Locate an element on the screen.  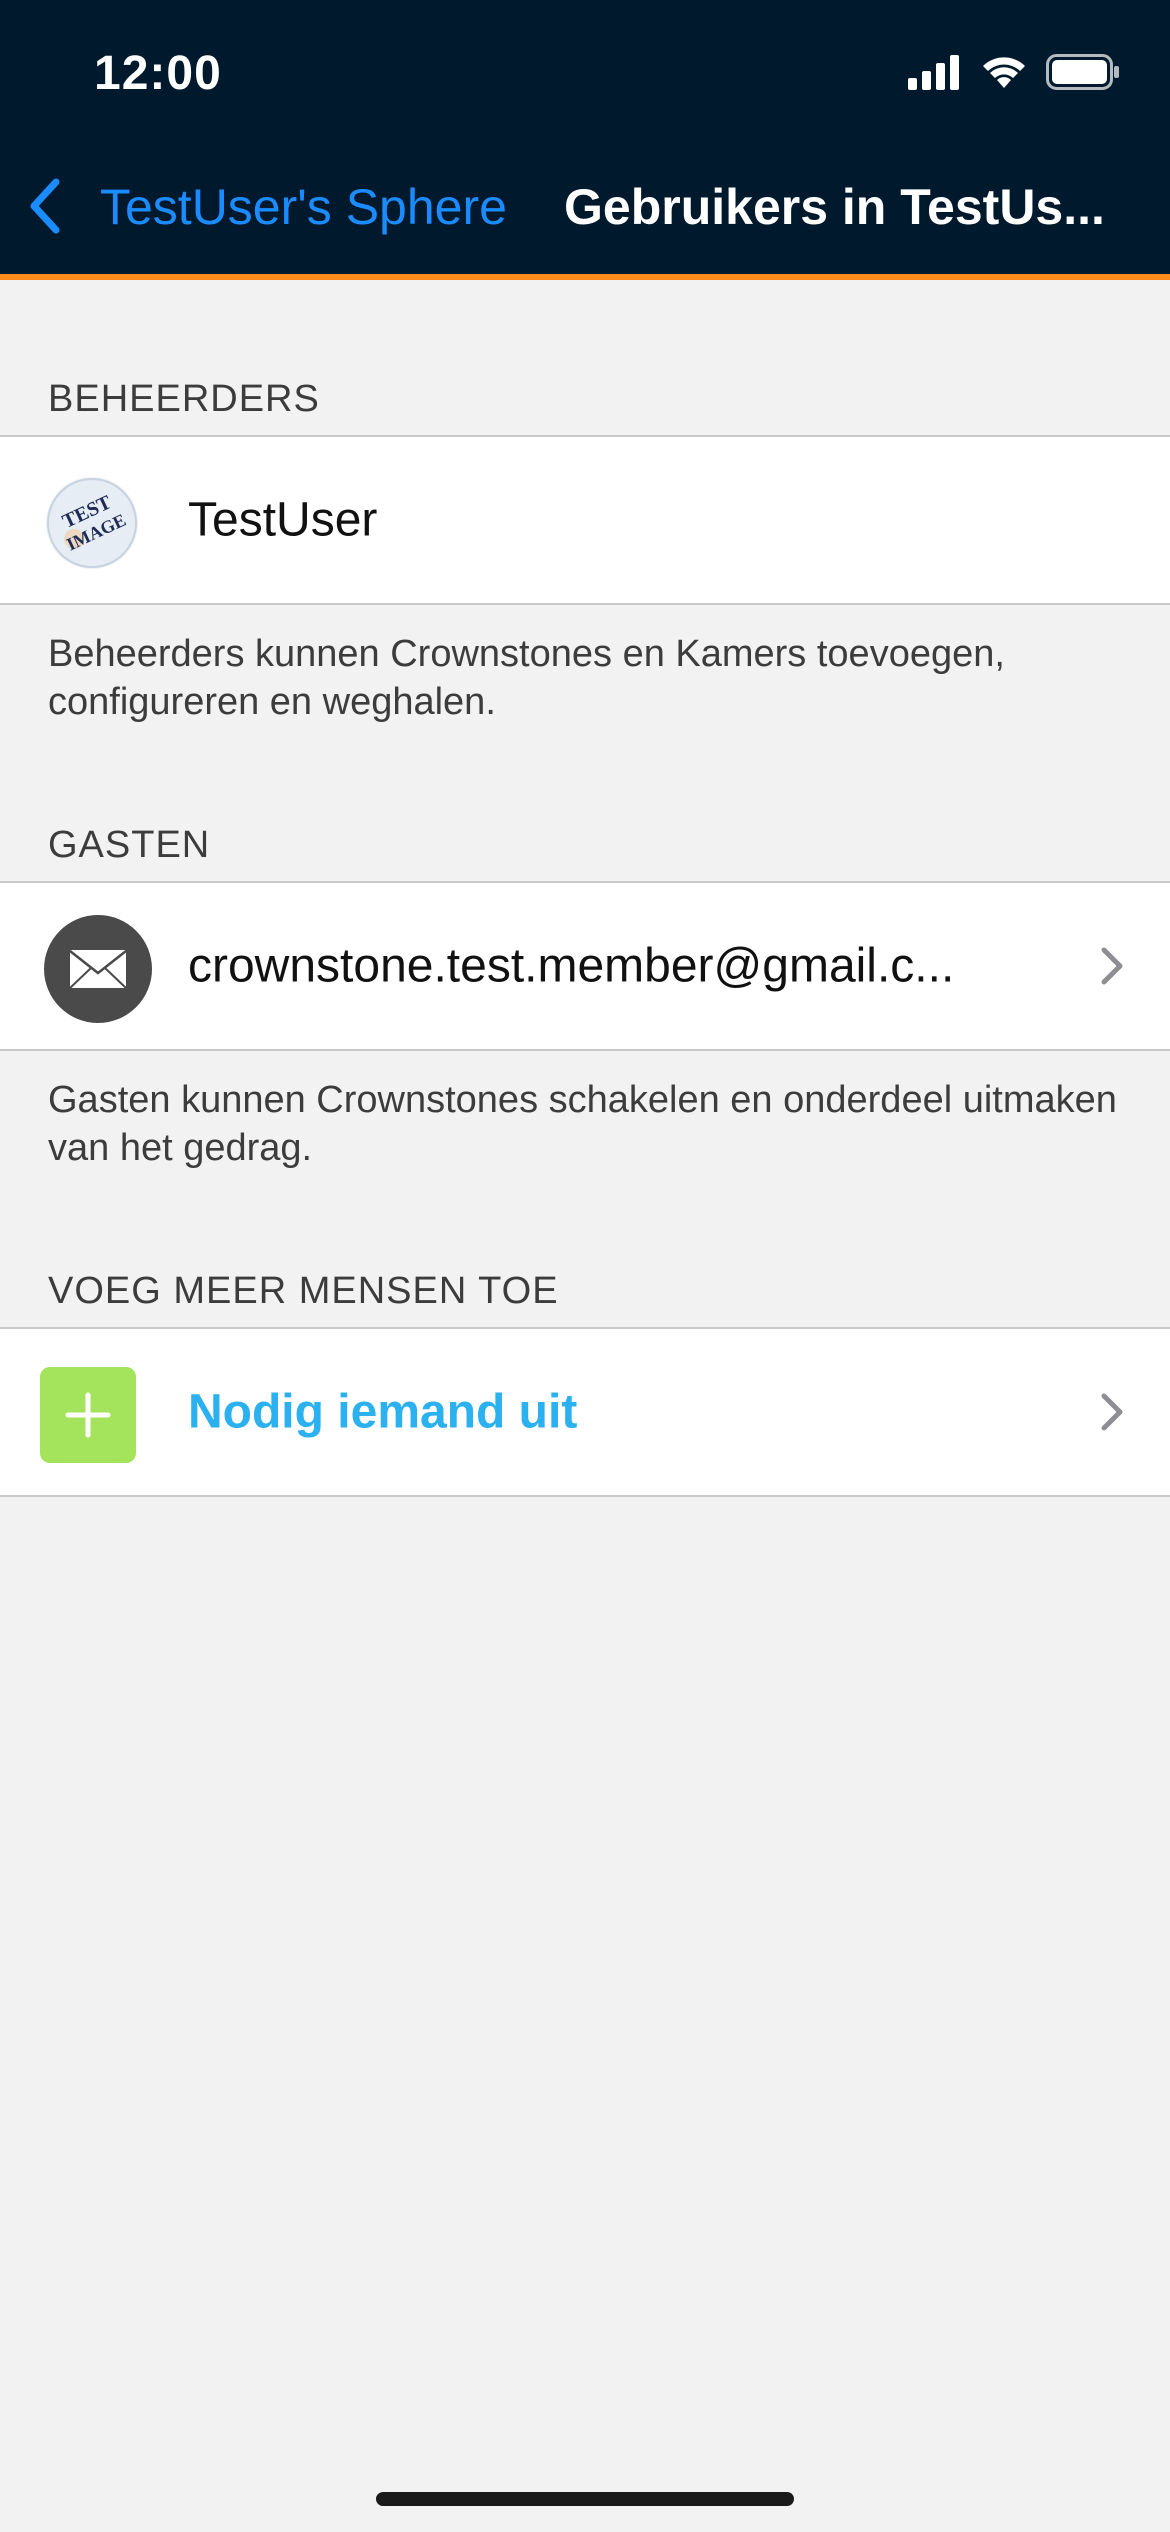
chevron-left-icon is located at coordinates (47, 206).